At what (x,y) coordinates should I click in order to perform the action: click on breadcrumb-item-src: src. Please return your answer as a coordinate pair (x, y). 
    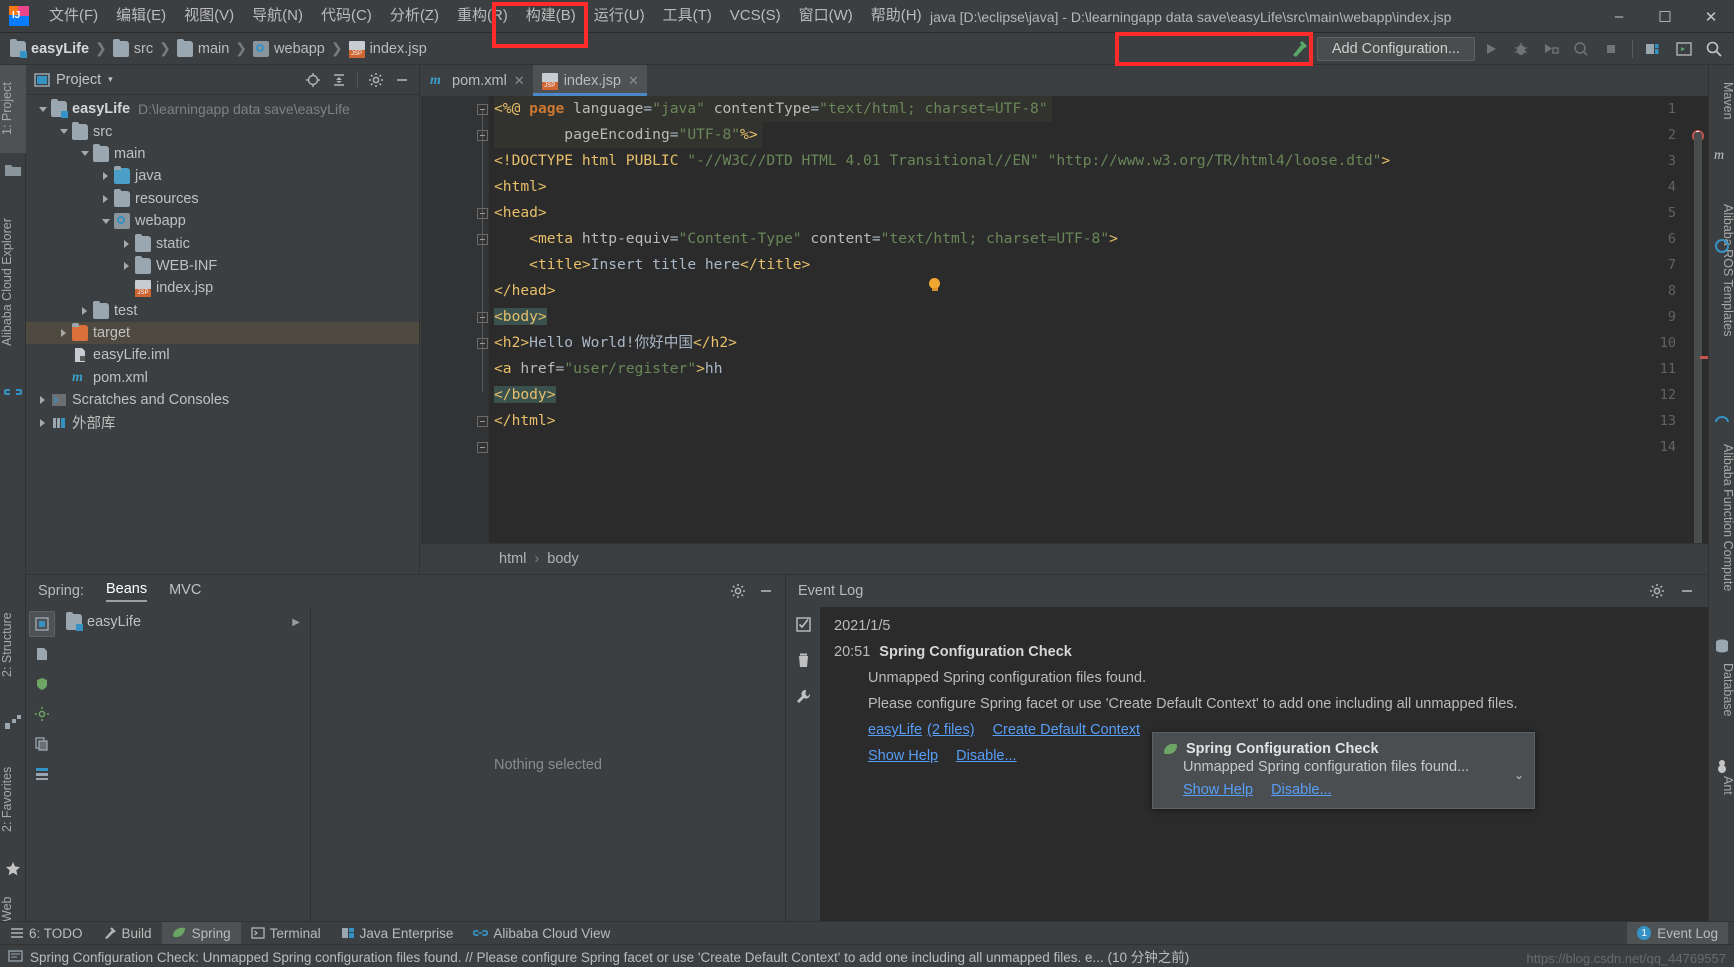
    Looking at the image, I should click on (132, 47).